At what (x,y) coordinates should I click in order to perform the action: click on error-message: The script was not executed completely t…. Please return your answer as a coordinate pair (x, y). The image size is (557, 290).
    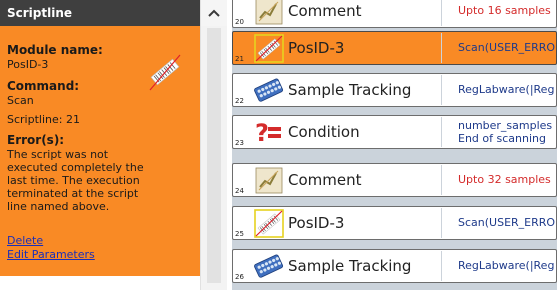
    Looking at the image, I should click on (75, 180).